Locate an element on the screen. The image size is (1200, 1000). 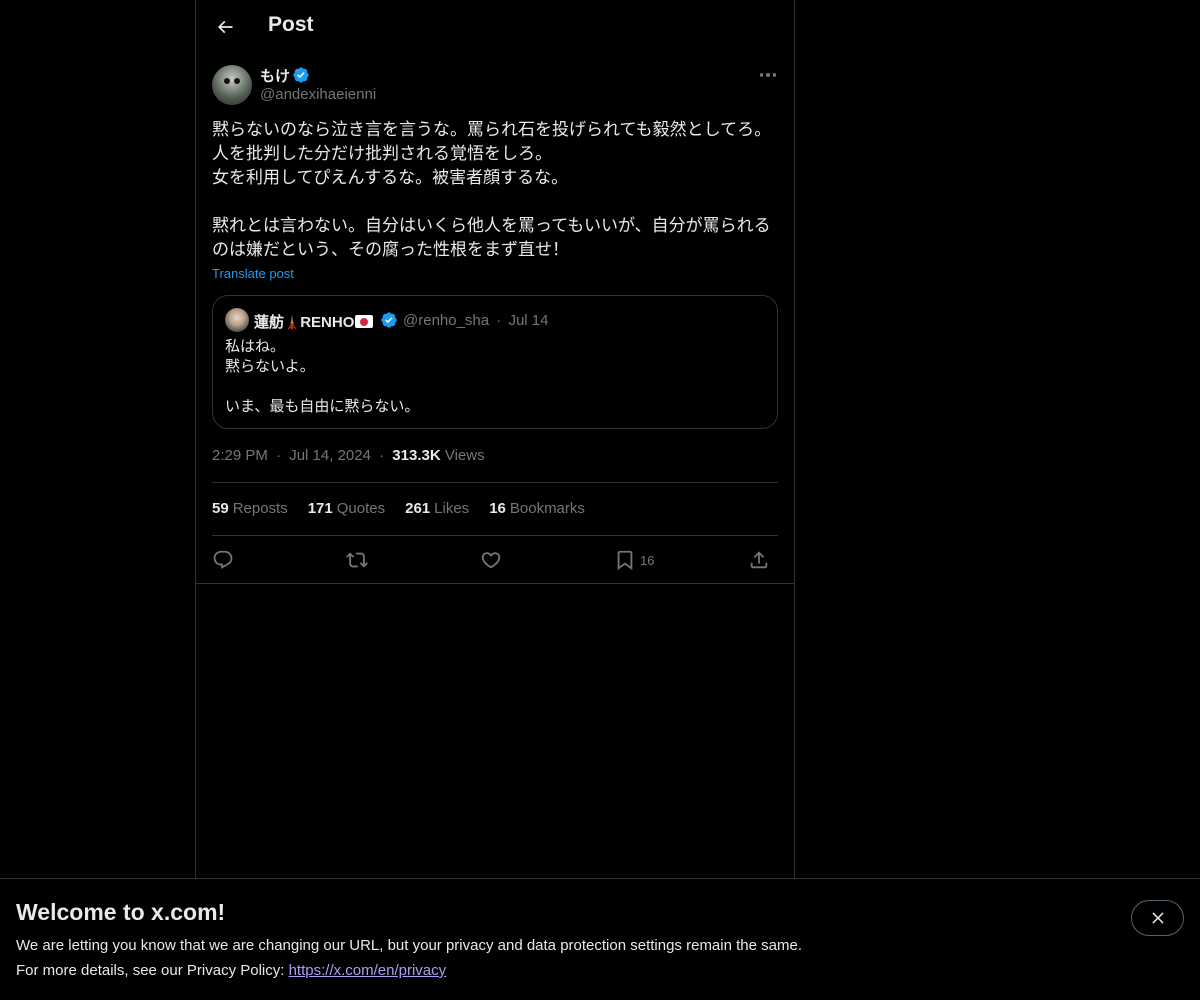
views-label: Views is located at coordinates (464, 455).